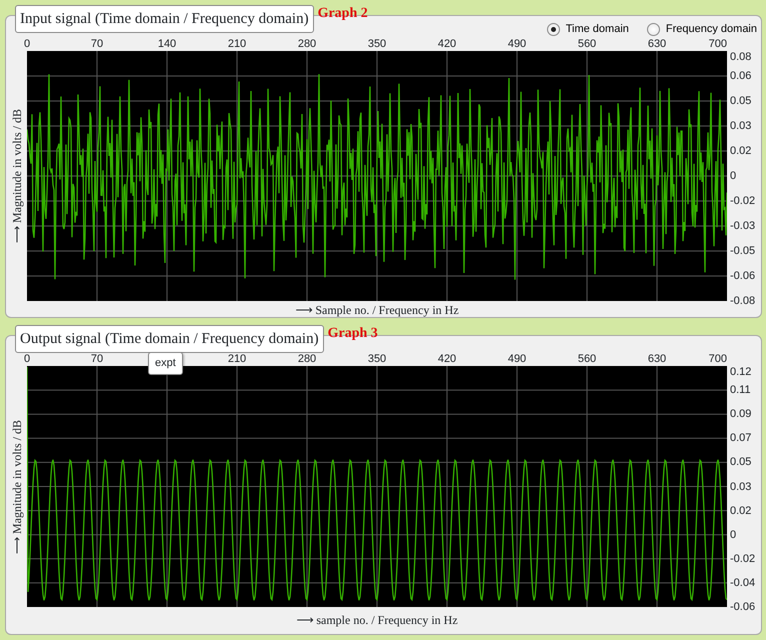  Describe the element at coordinates (343, 14) in the screenshot. I see `graph-label: Graph 2` at that location.